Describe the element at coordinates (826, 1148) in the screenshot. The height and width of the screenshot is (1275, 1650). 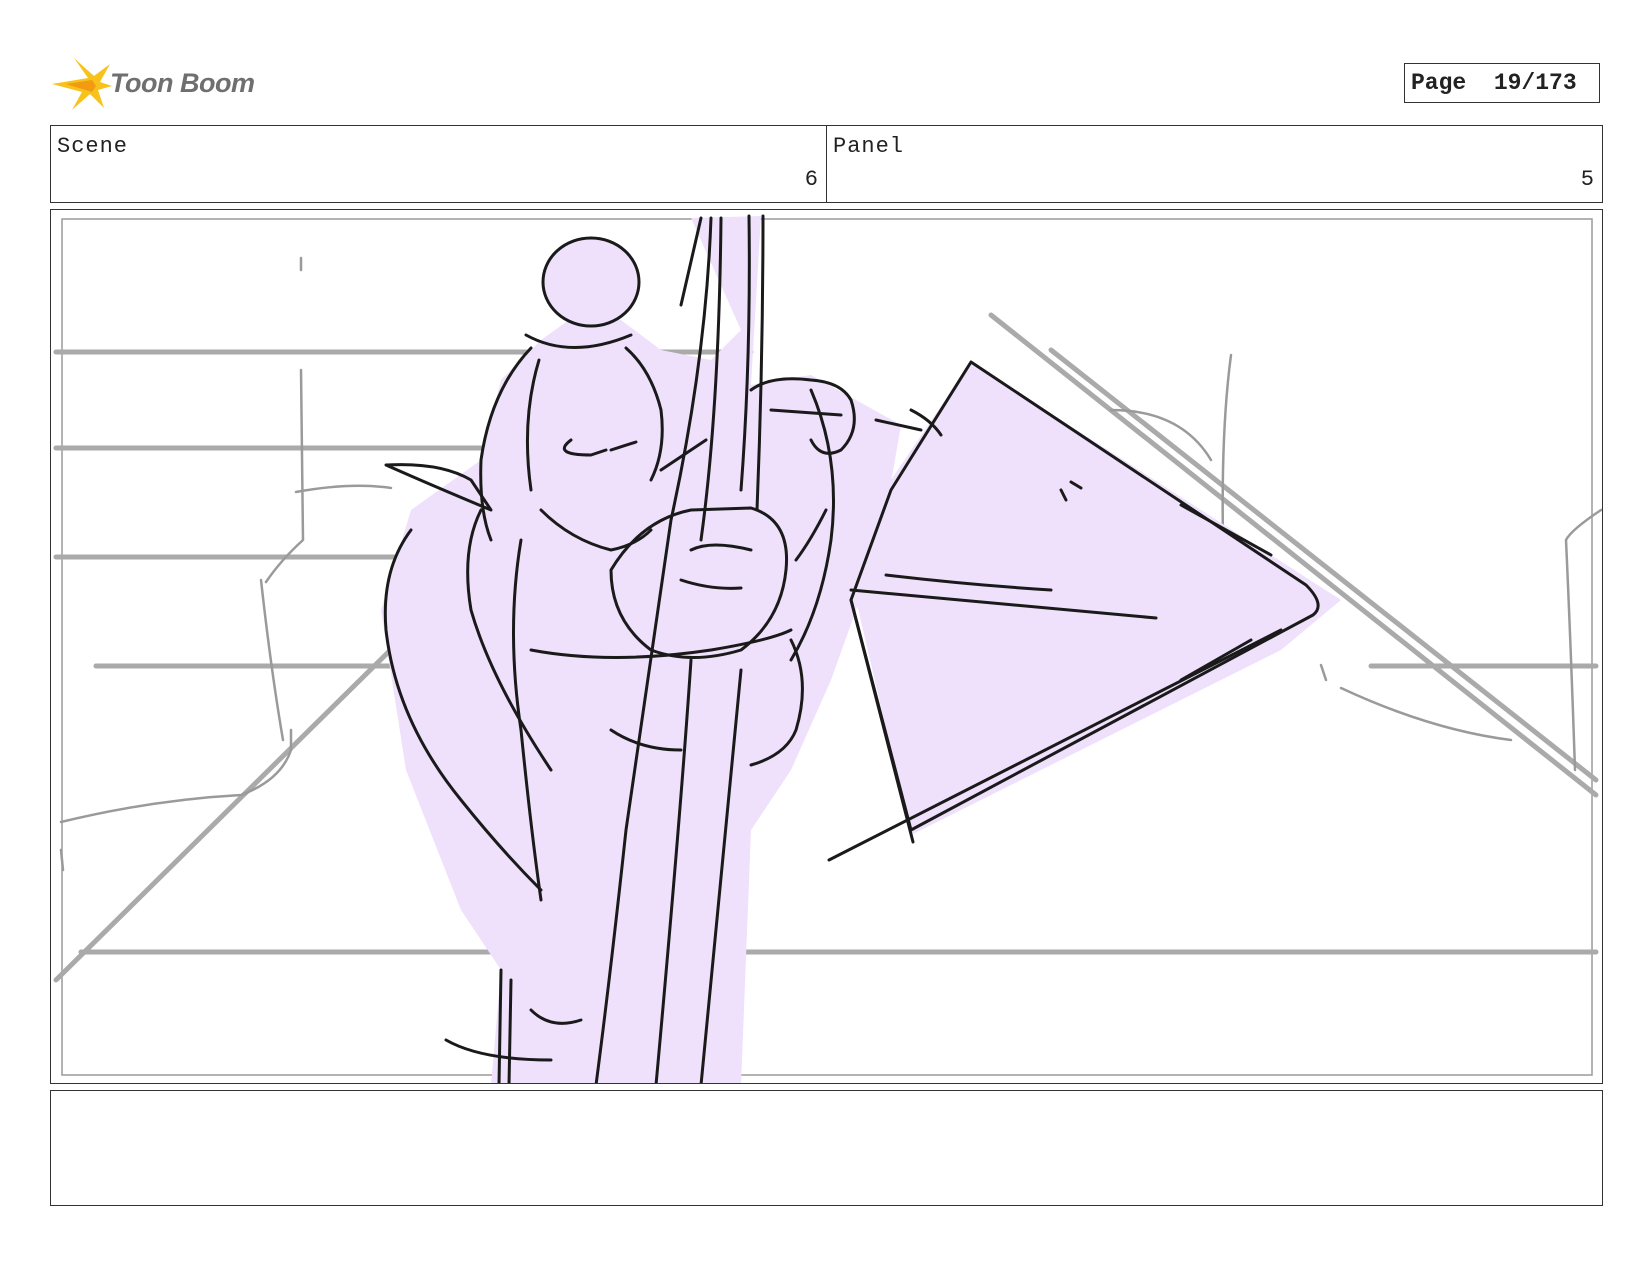
I see `panel-notes-box` at that location.